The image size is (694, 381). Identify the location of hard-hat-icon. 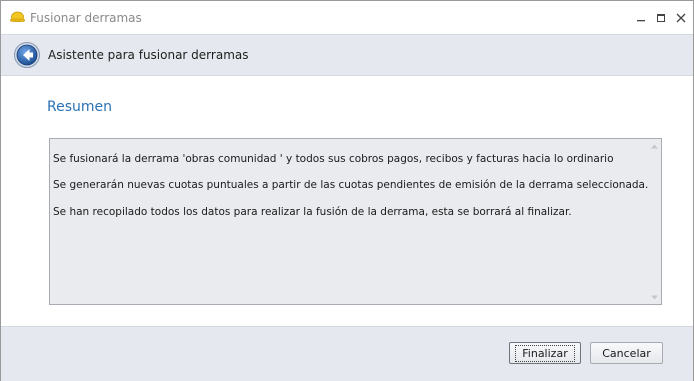
(17, 16).